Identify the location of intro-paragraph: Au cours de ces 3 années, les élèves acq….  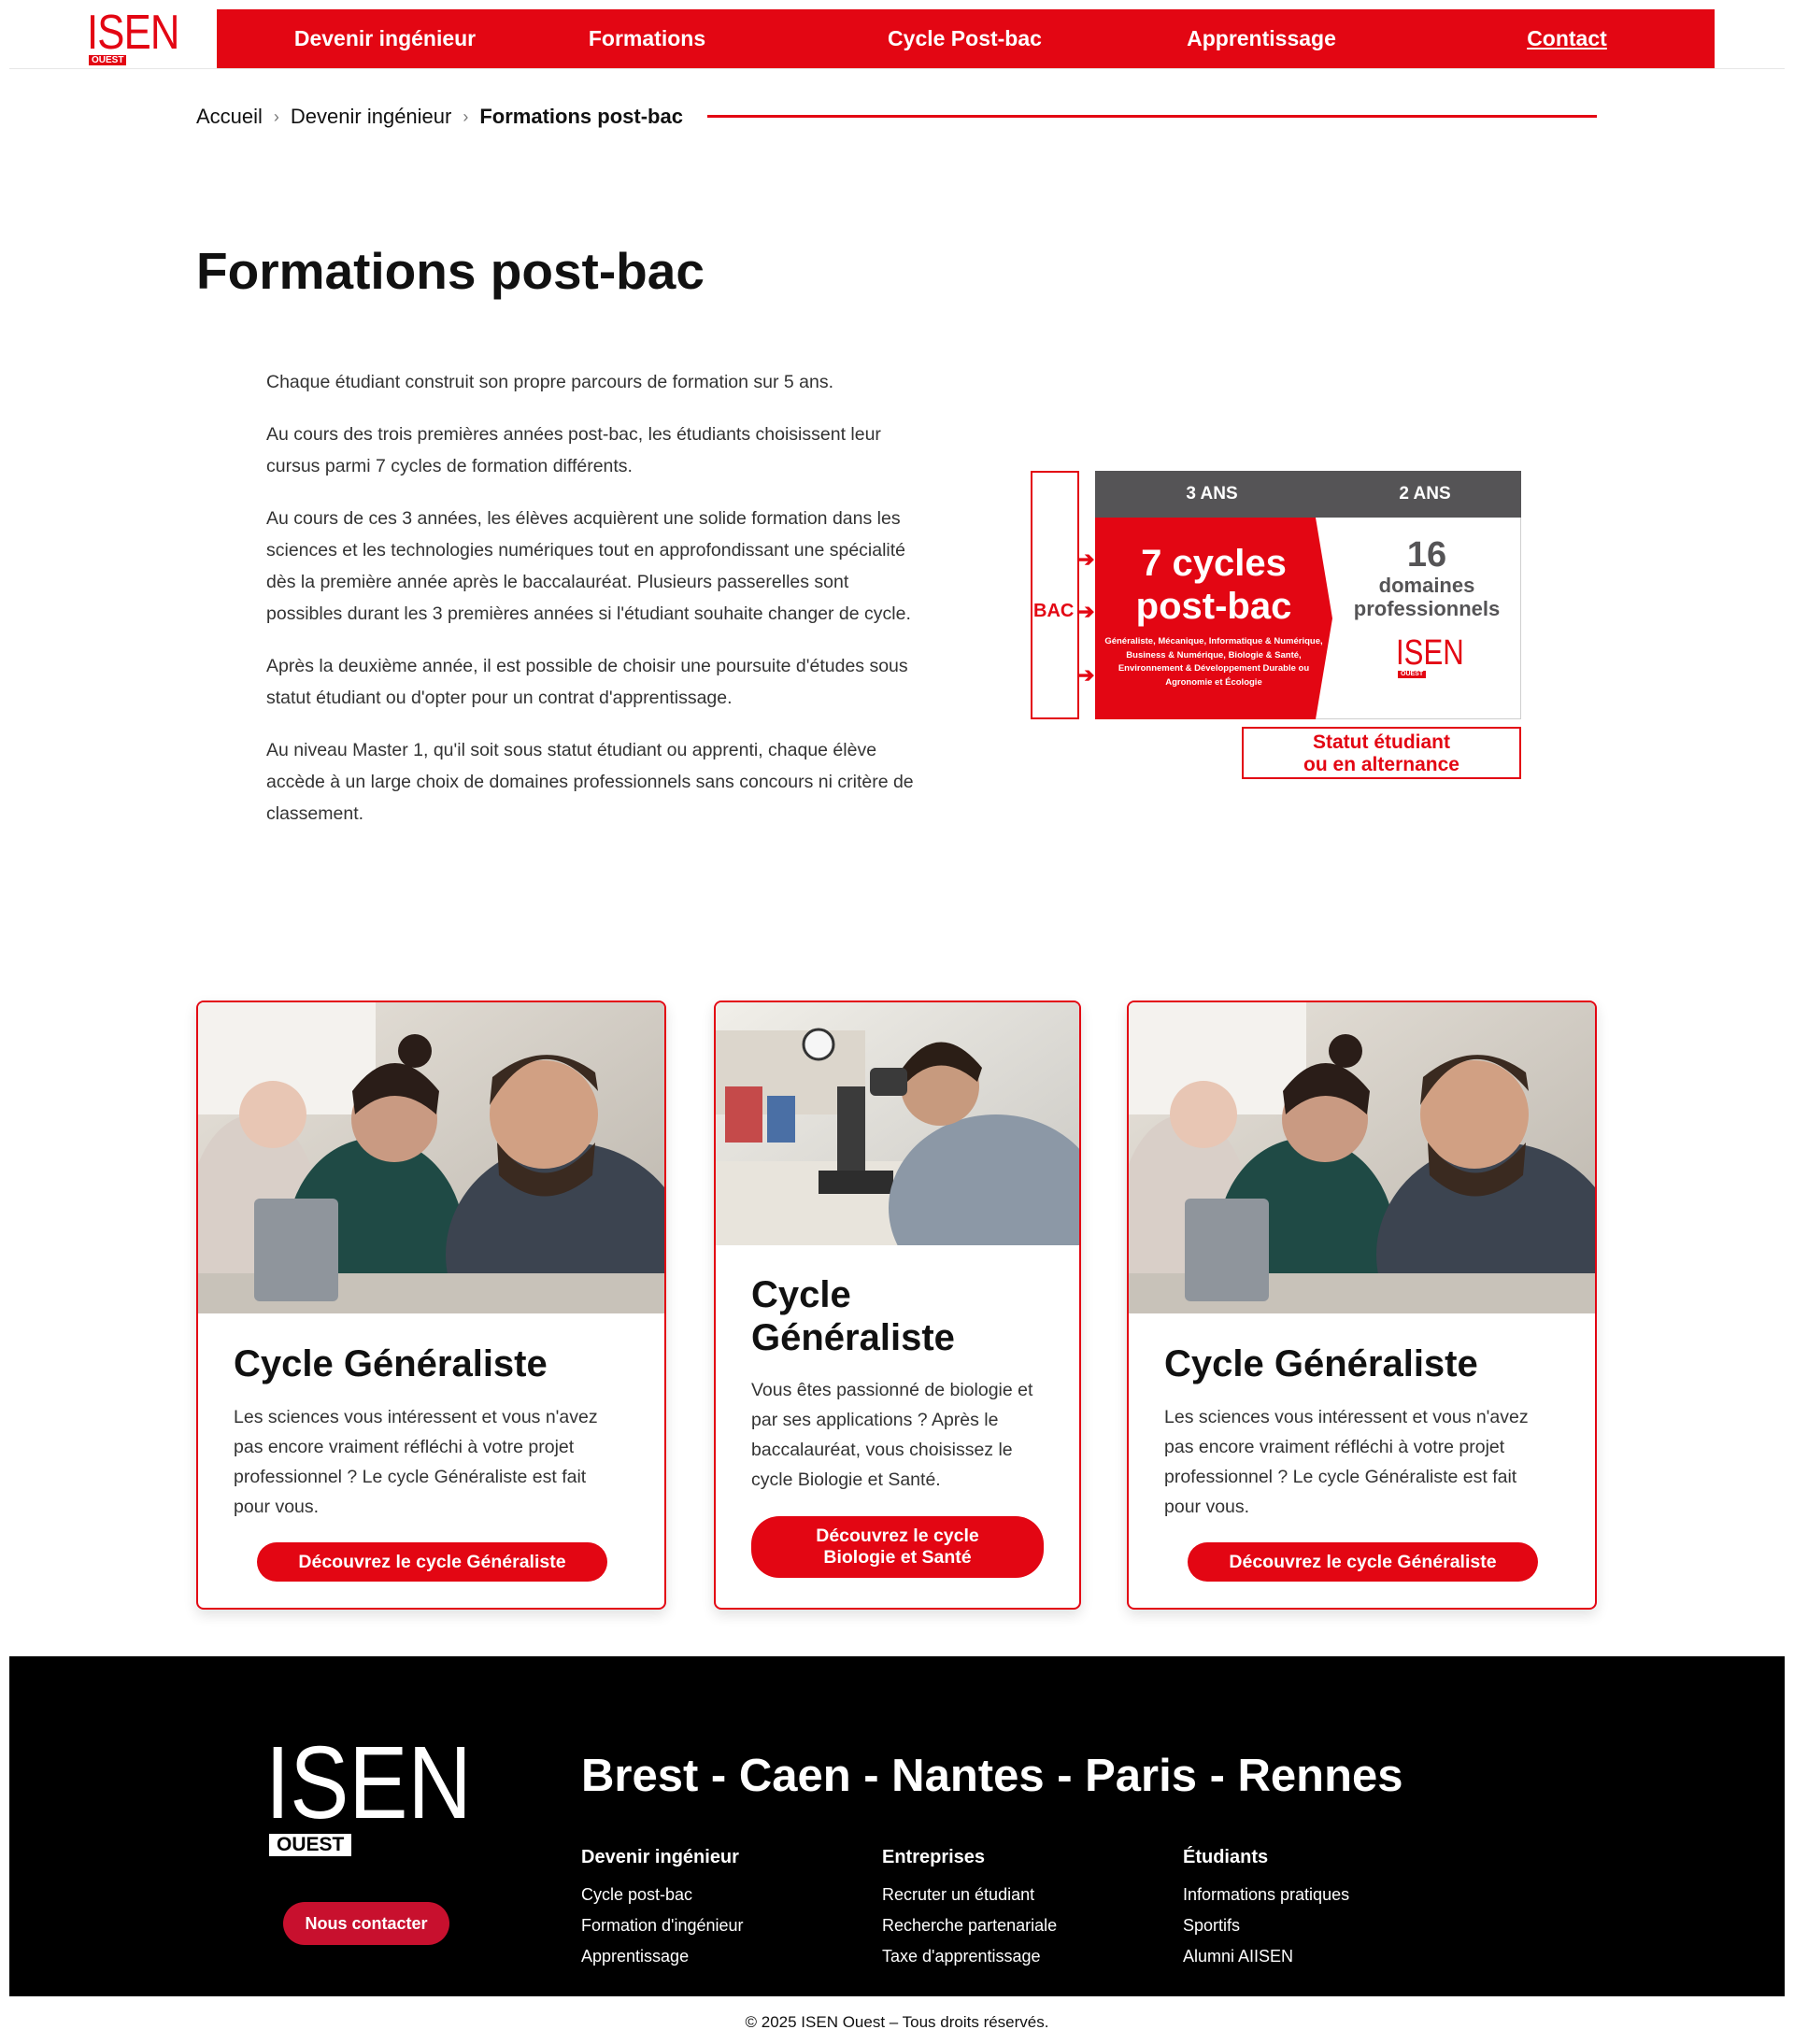
(588, 566).